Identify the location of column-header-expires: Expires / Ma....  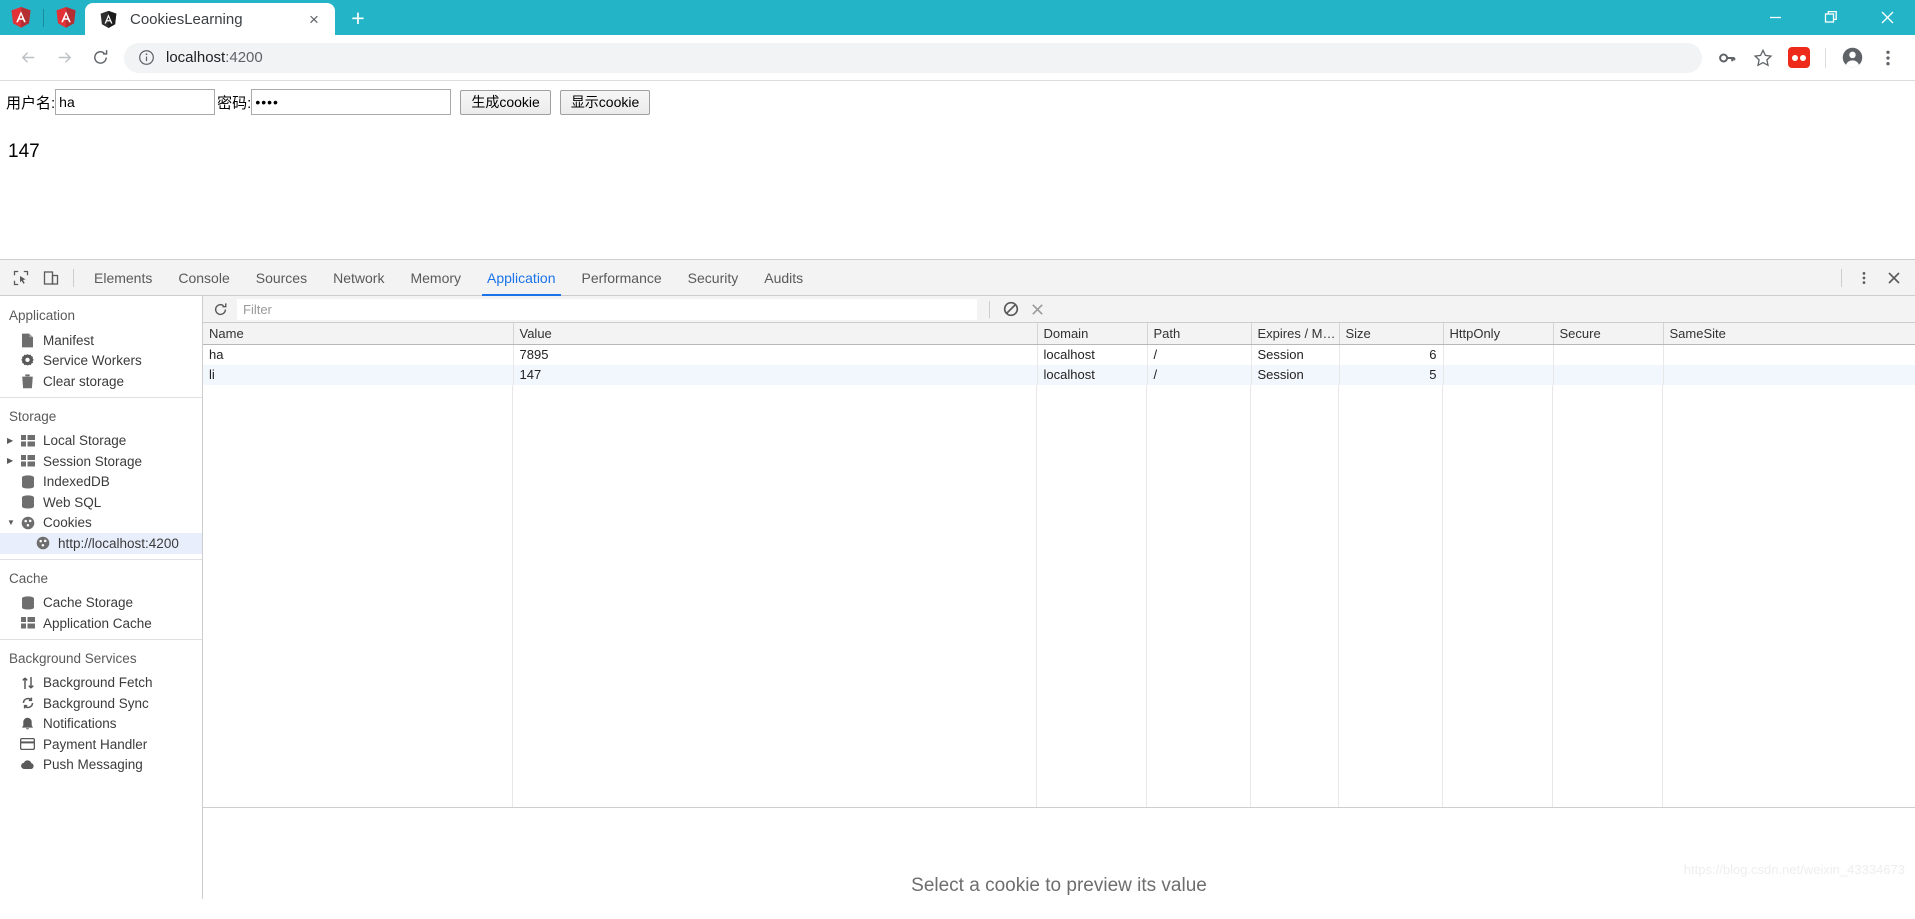
(1295, 334).